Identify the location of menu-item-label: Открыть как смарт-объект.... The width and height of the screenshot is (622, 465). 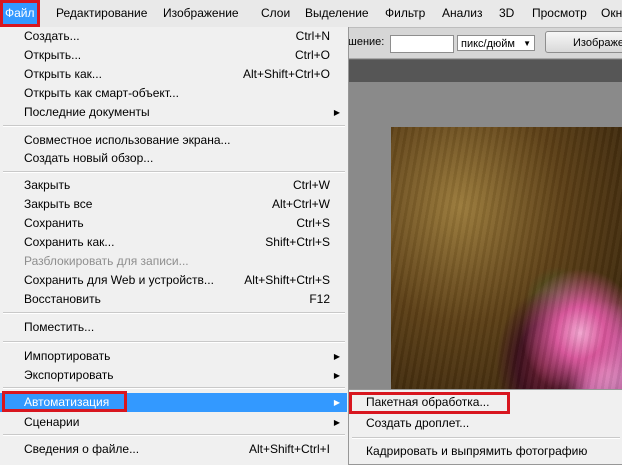
(101, 93).